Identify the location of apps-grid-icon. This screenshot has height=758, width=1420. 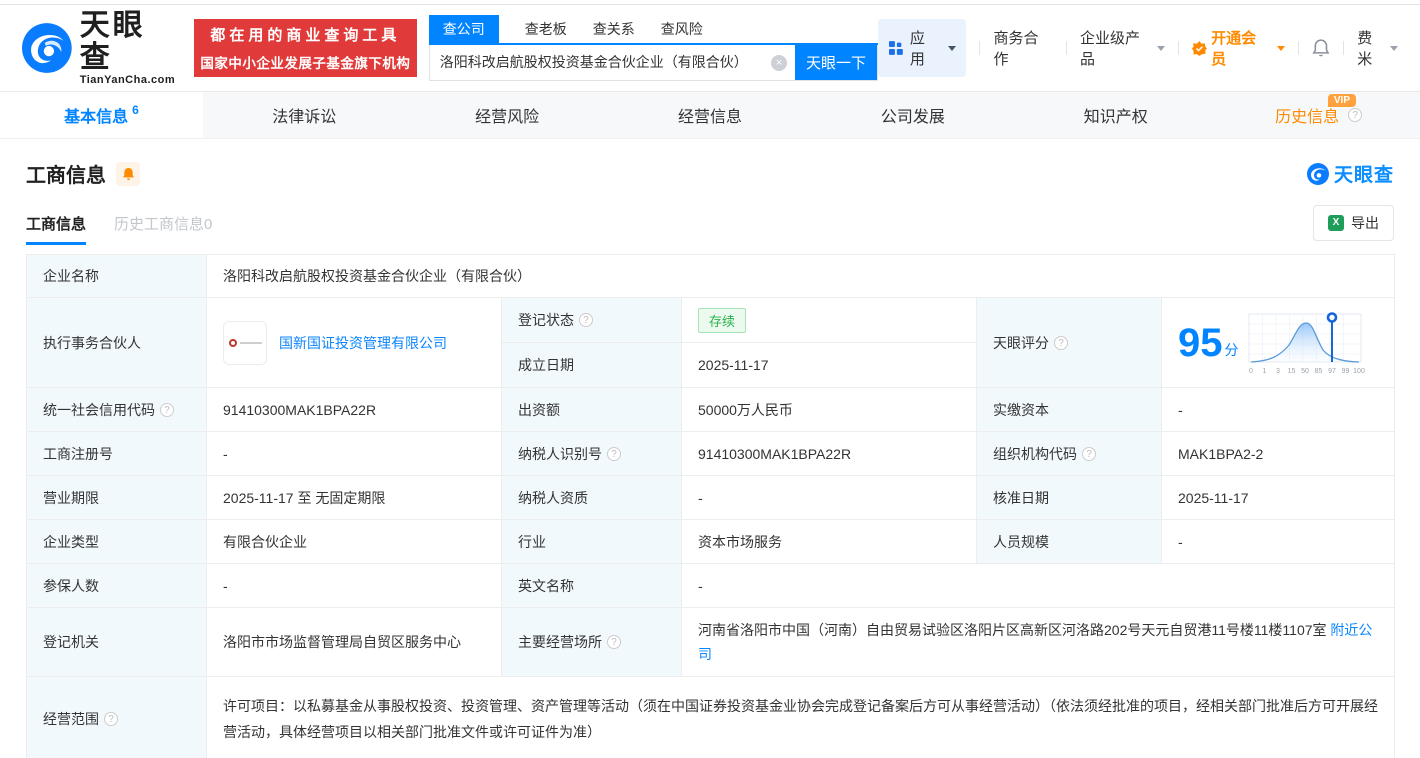
(896, 48).